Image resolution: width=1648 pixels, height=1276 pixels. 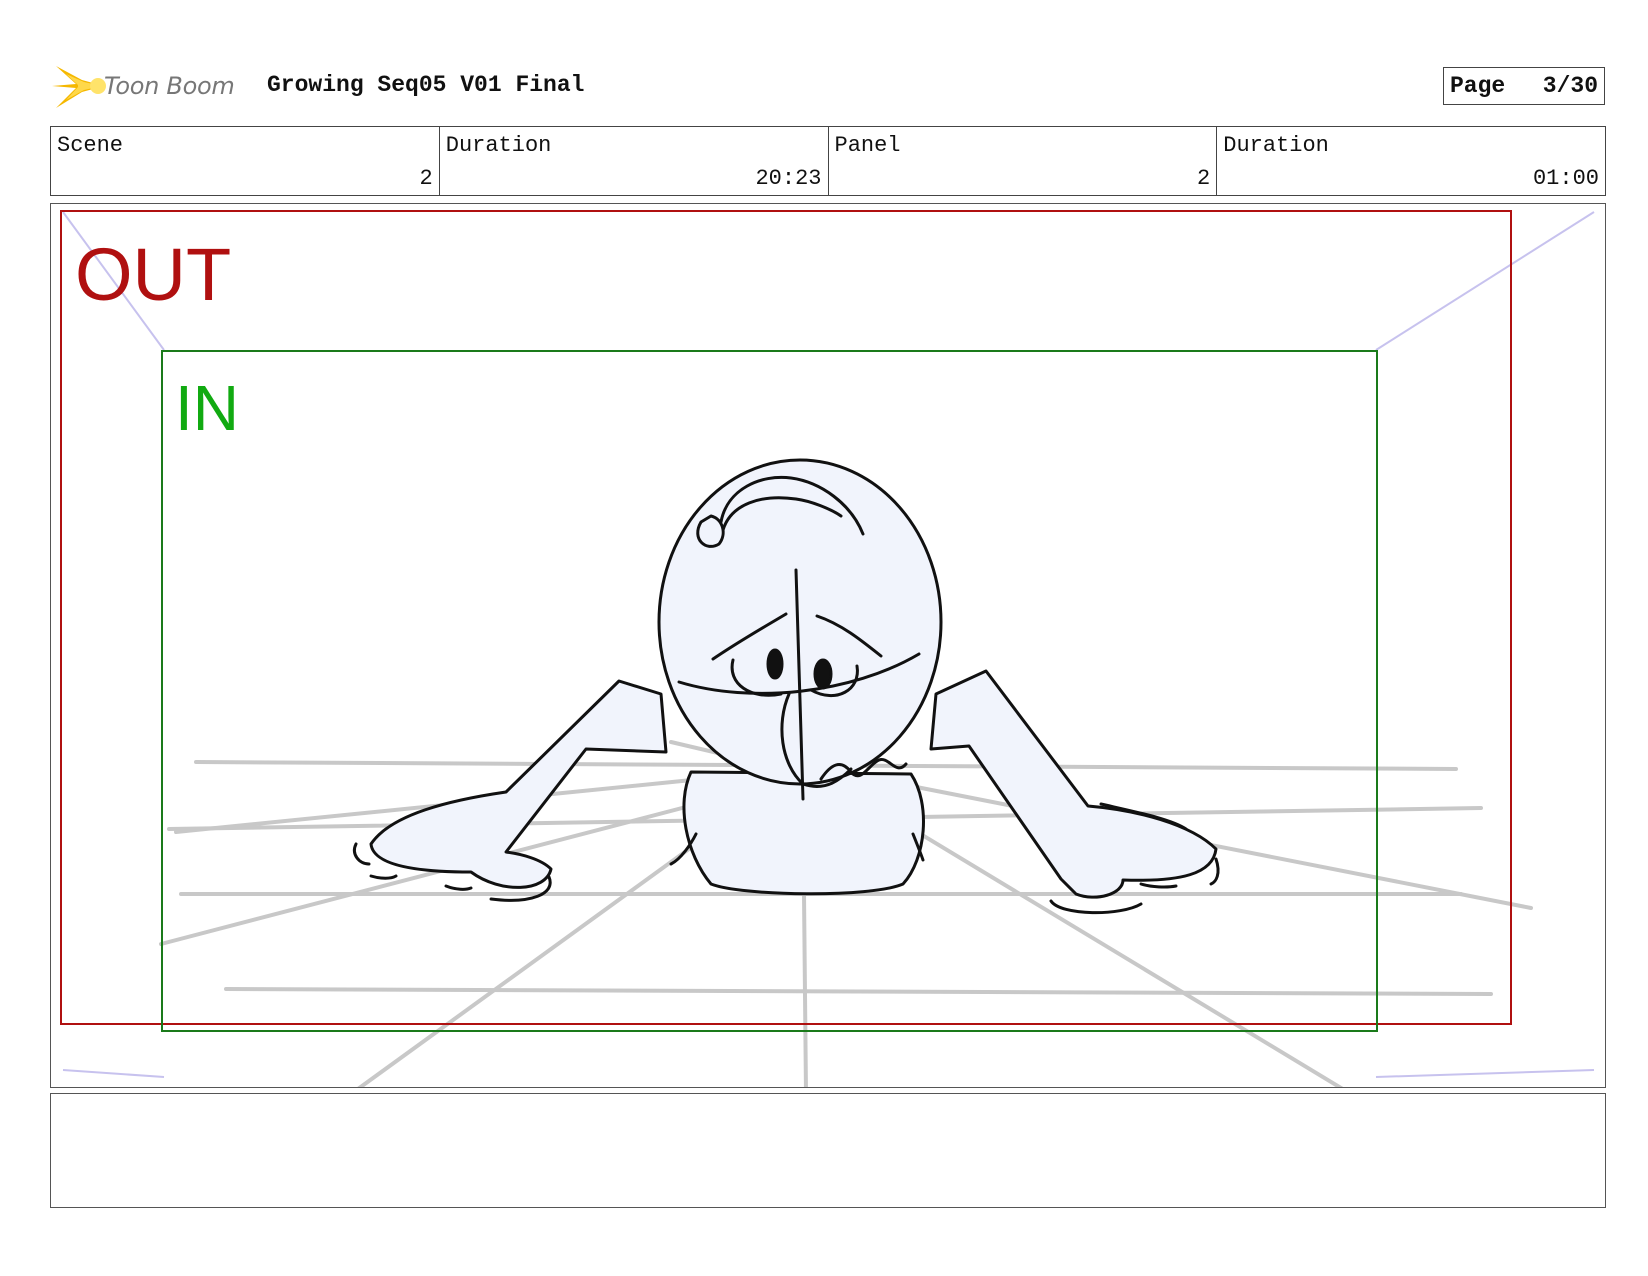 I want to click on scene-value: 2, so click(x=426, y=178).